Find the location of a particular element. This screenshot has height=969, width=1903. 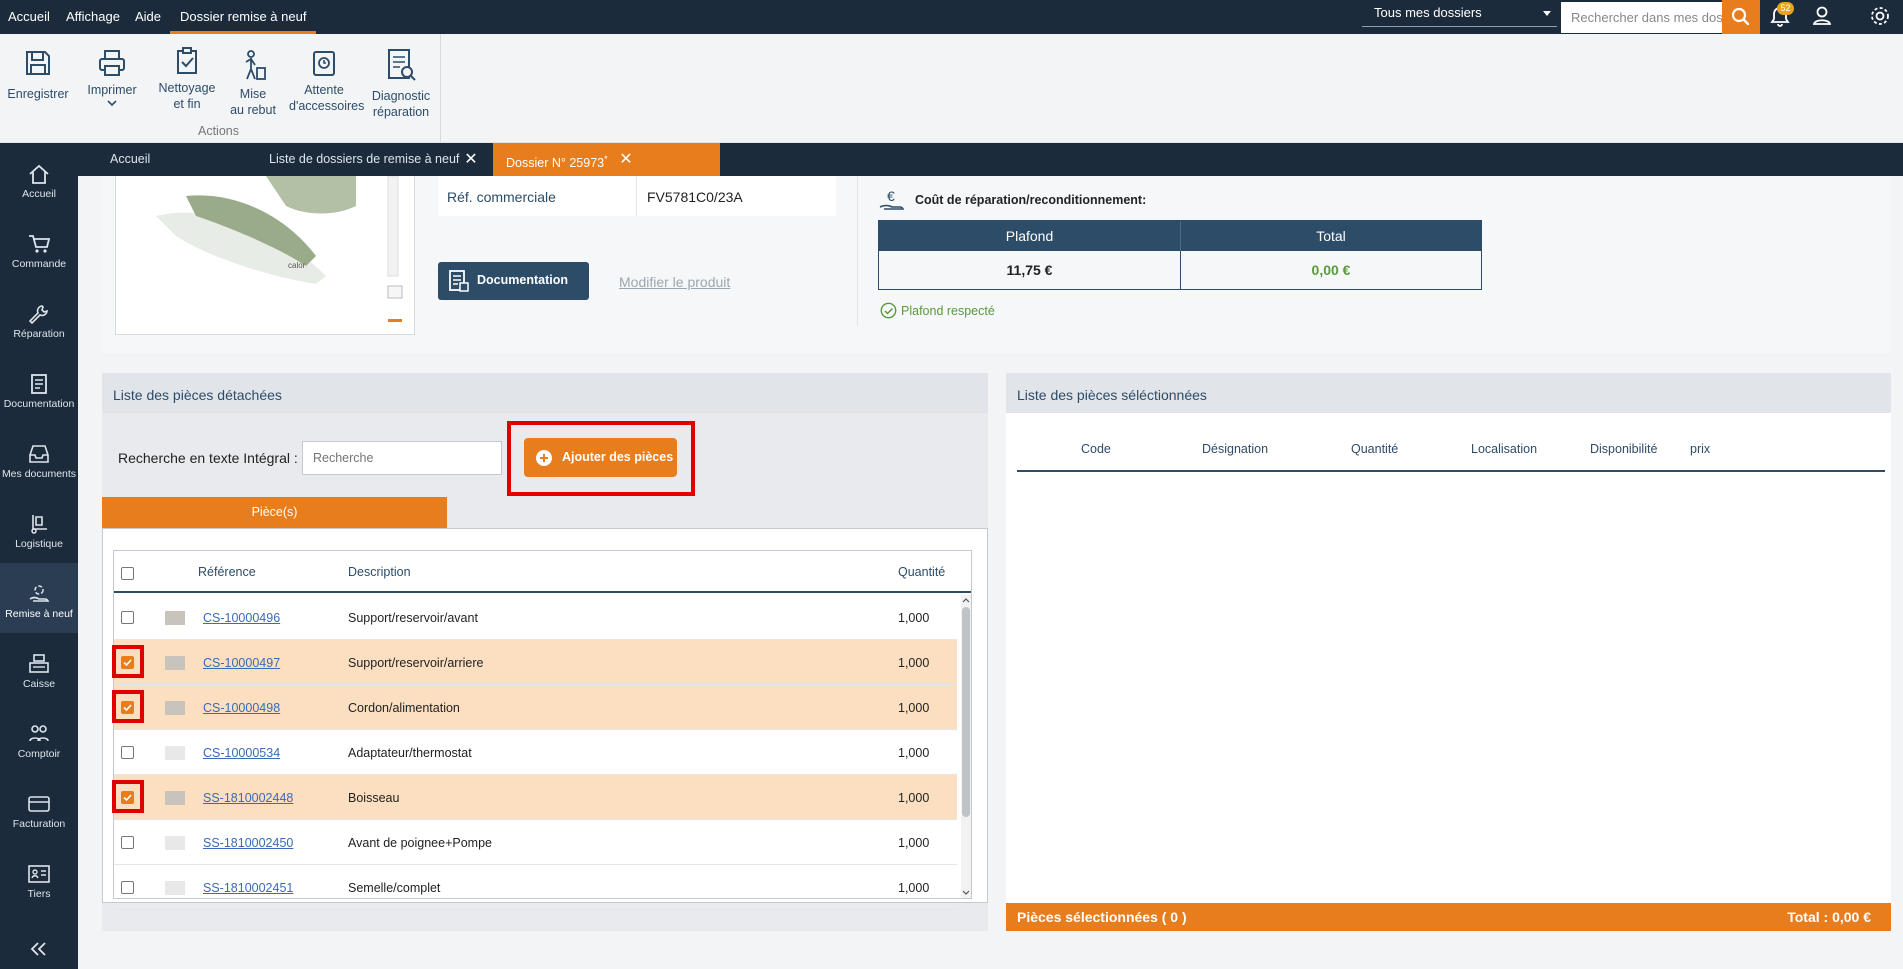

tab-pieces: Pièce(s) is located at coordinates (274, 512).